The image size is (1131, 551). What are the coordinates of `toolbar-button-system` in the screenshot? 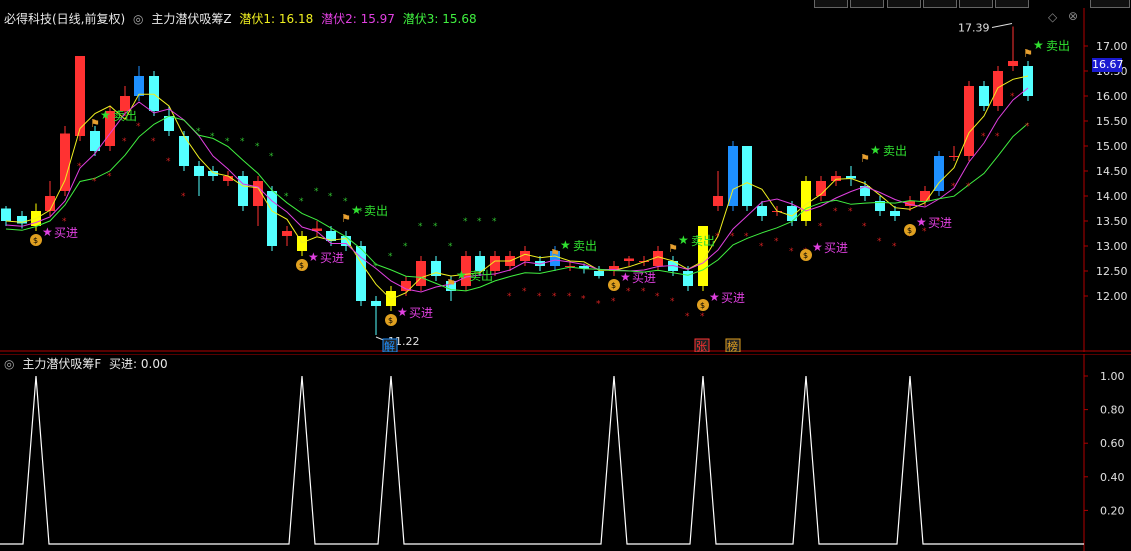 It's located at (1110, 4).